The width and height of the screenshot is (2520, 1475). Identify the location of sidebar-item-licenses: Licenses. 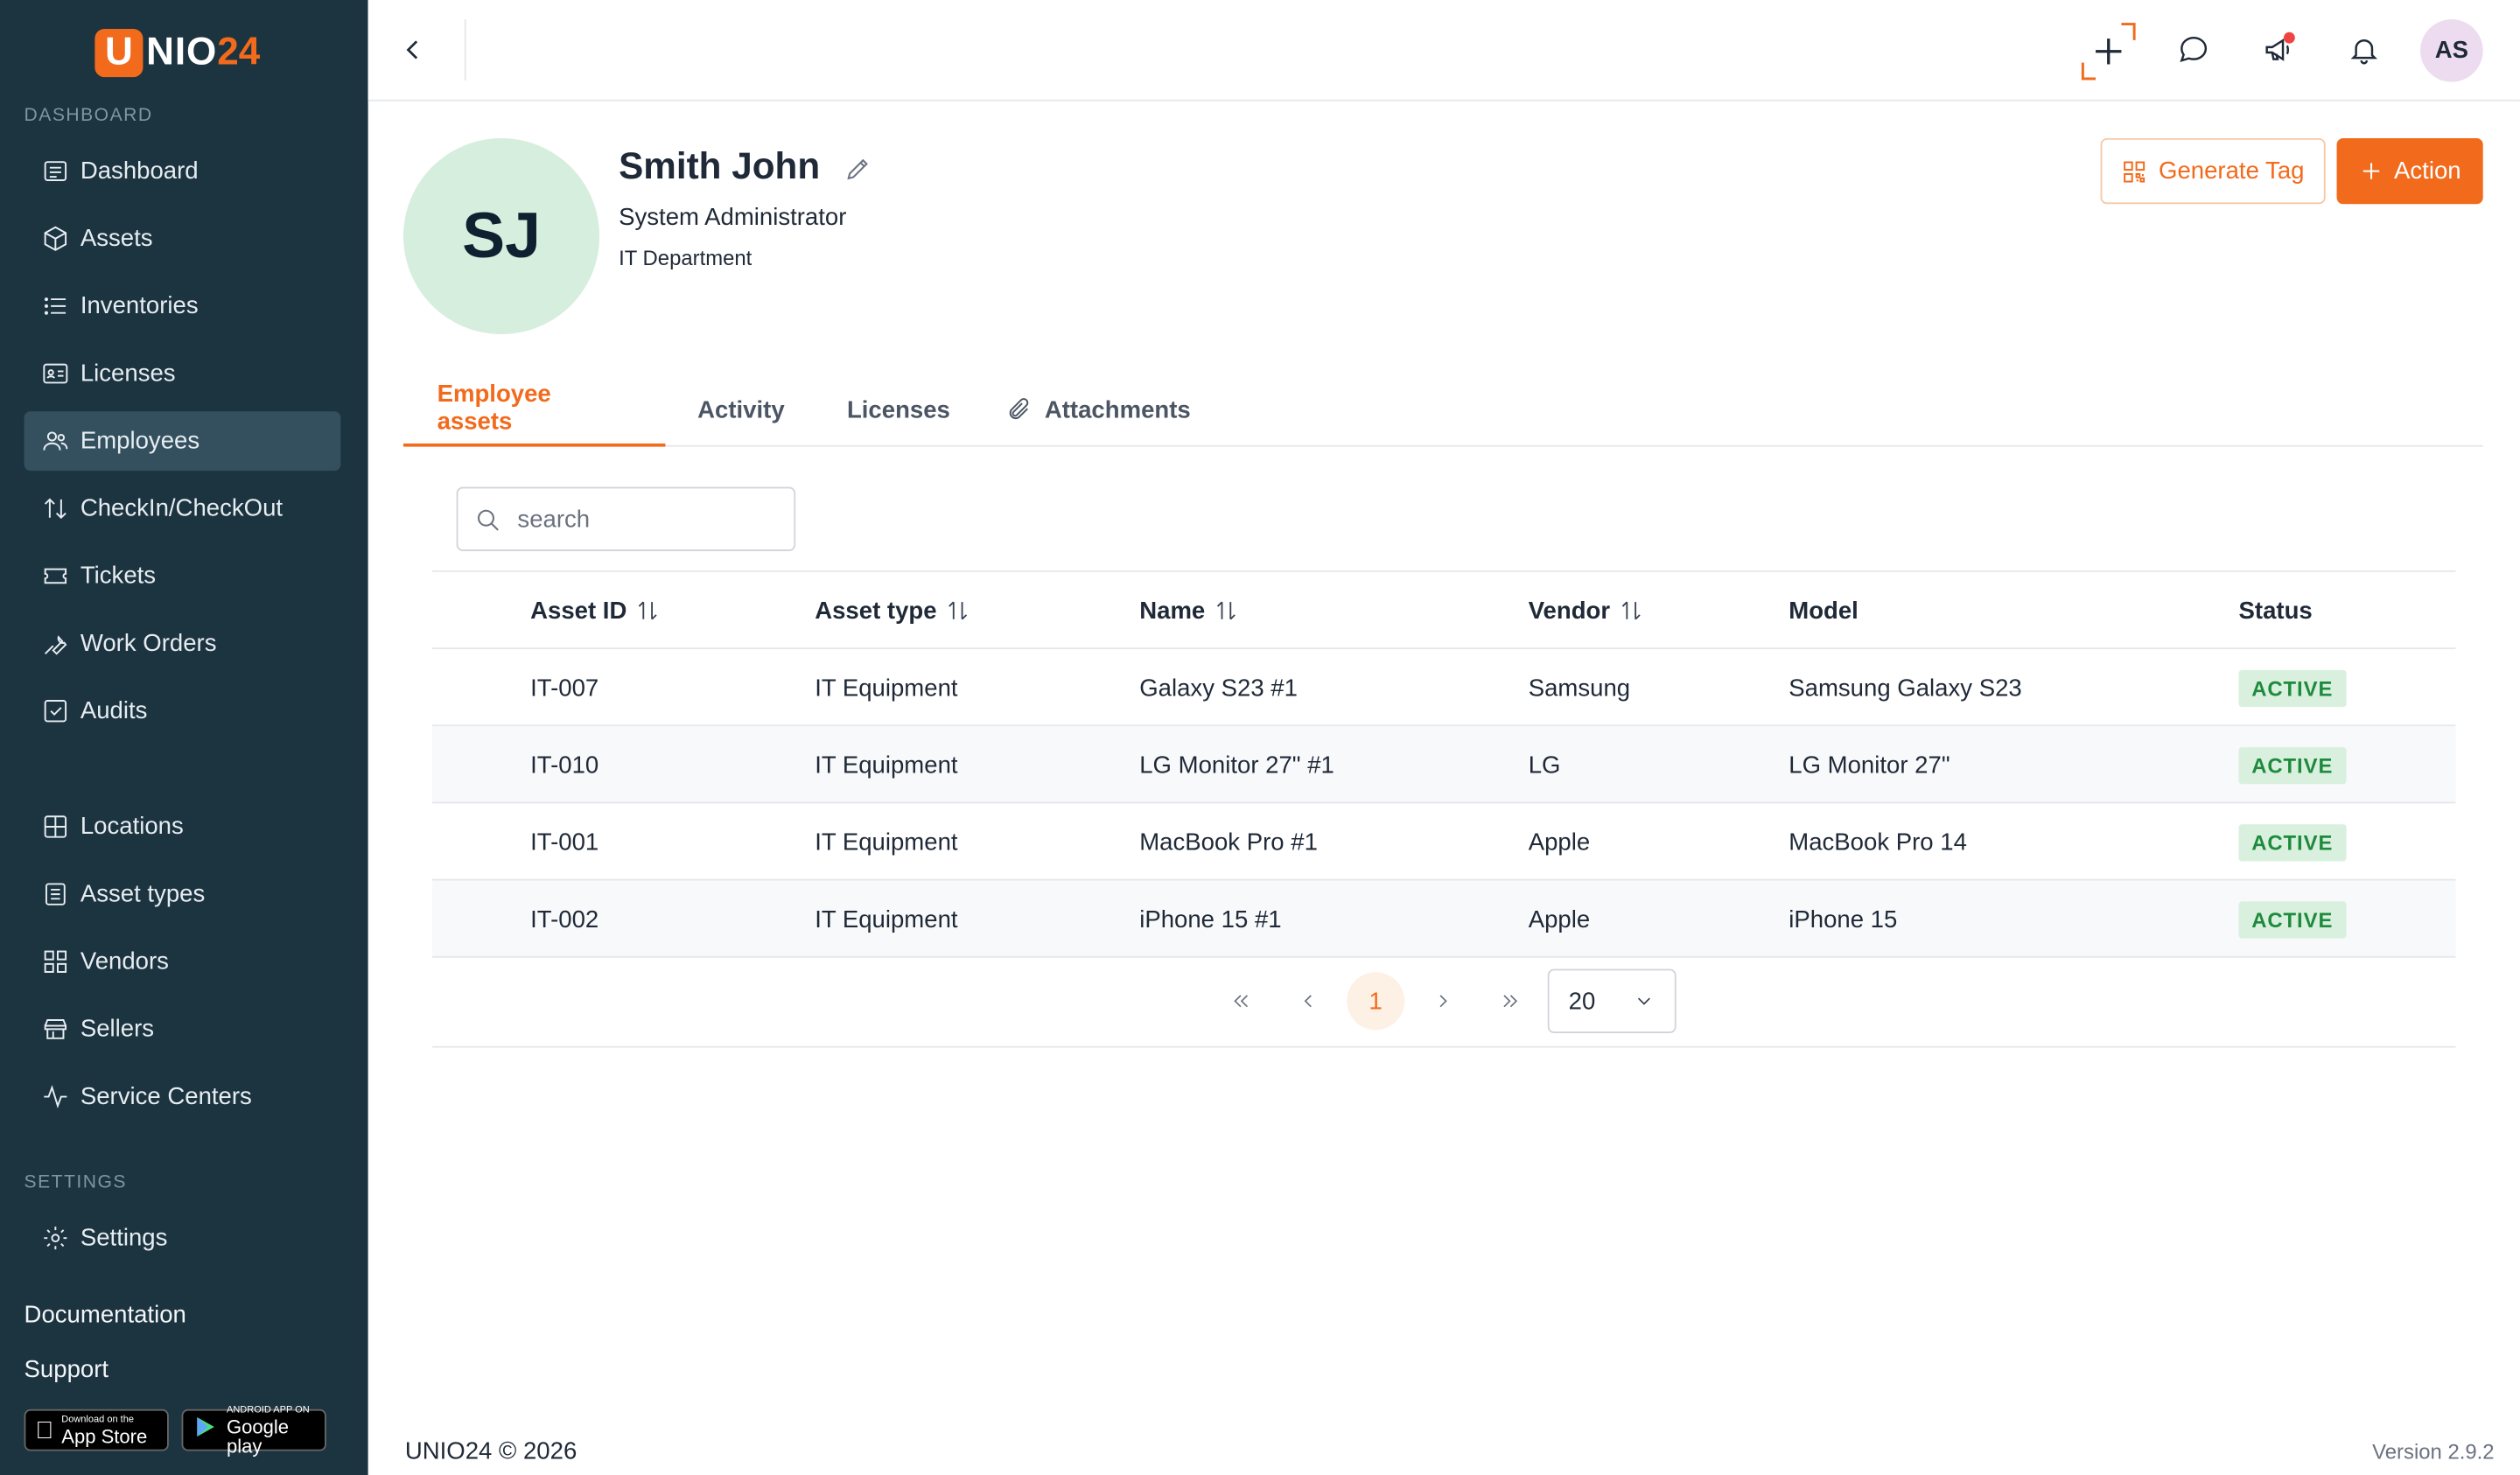
(182, 373).